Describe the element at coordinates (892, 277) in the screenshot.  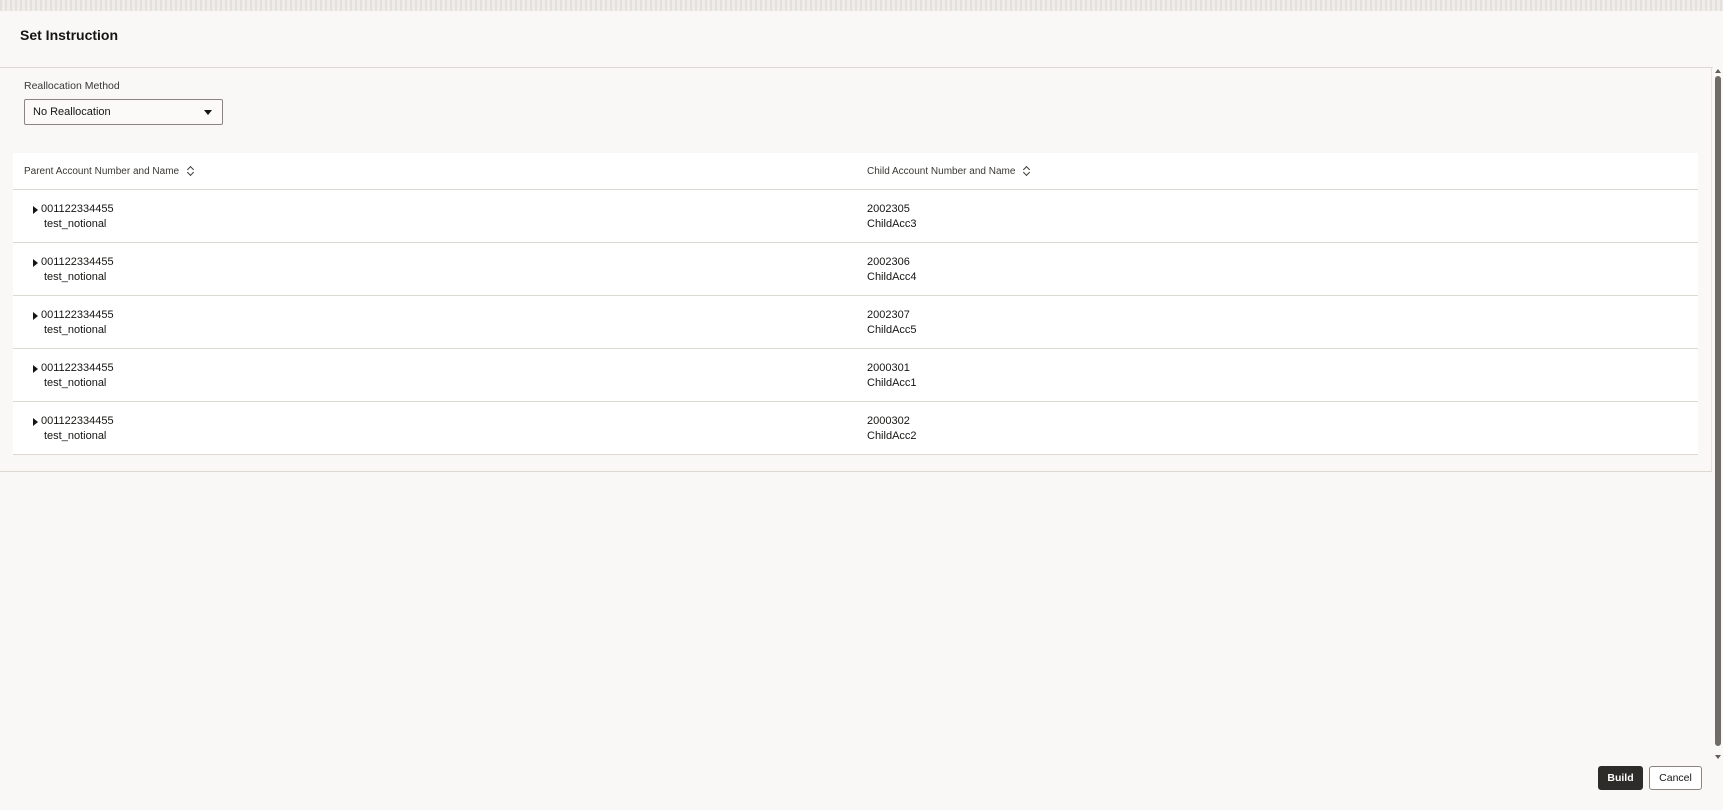
I see `child-account-name: ChildAcc4` at that location.